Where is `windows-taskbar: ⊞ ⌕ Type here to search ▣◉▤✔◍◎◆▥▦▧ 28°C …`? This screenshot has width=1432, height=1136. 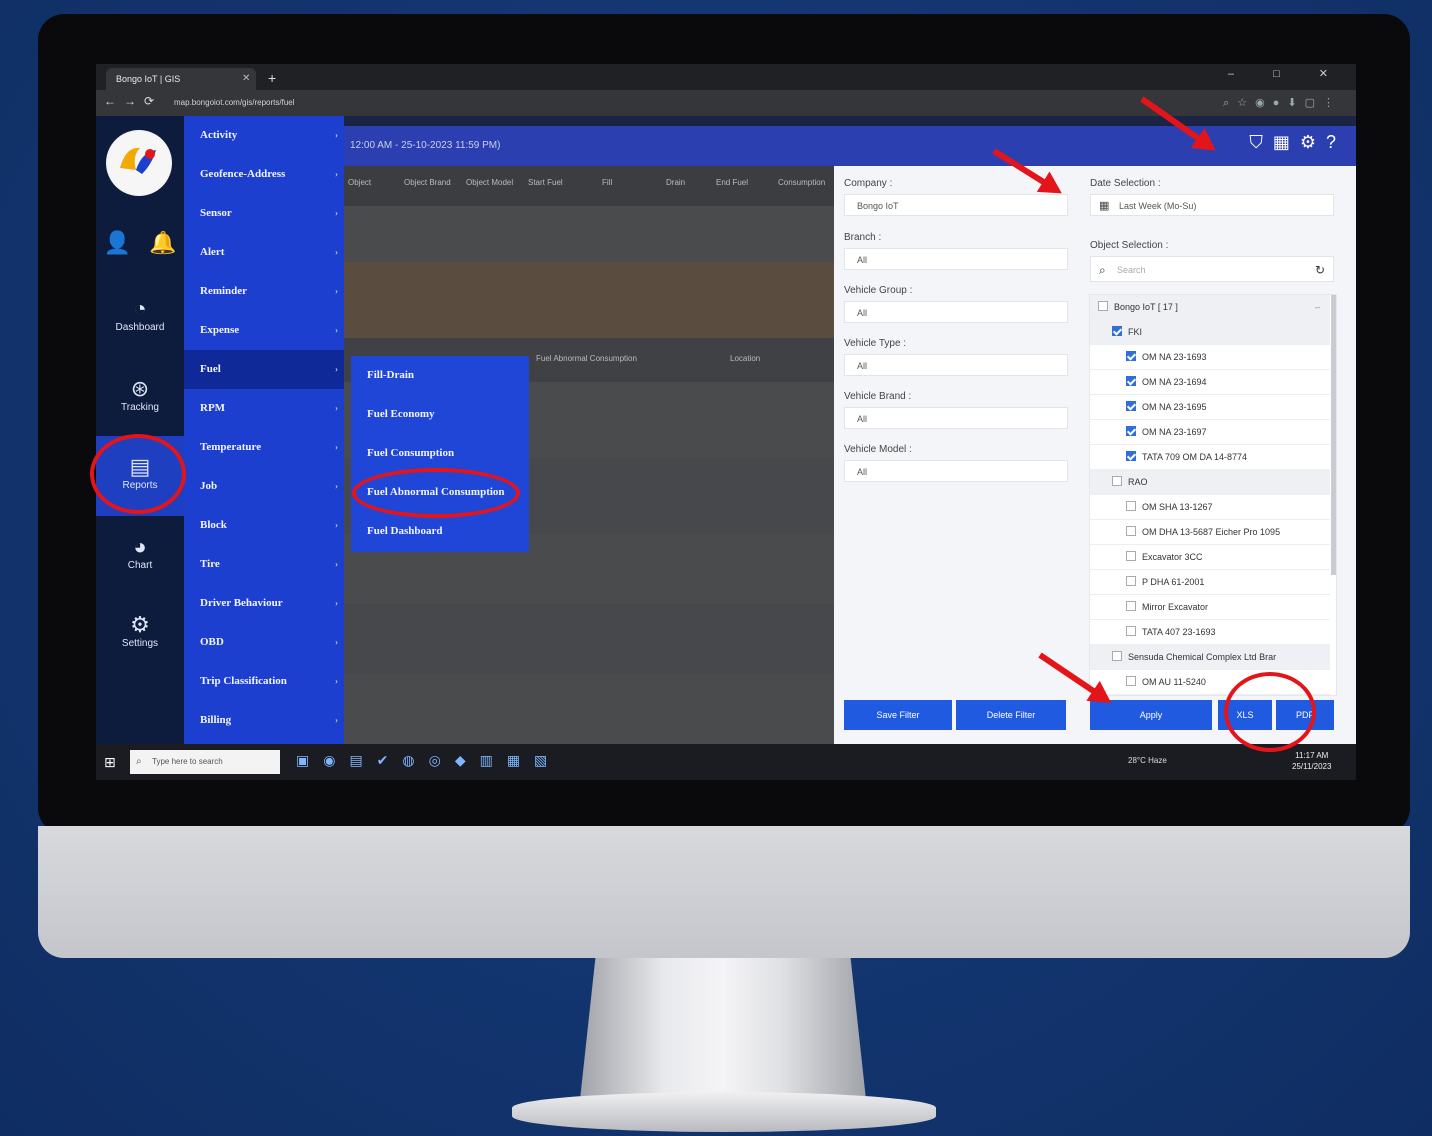 windows-taskbar: ⊞ ⌕ Type here to search ▣◉▤✔◍◎◆▥▦▧ 28°C … is located at coordinates (726, 762).